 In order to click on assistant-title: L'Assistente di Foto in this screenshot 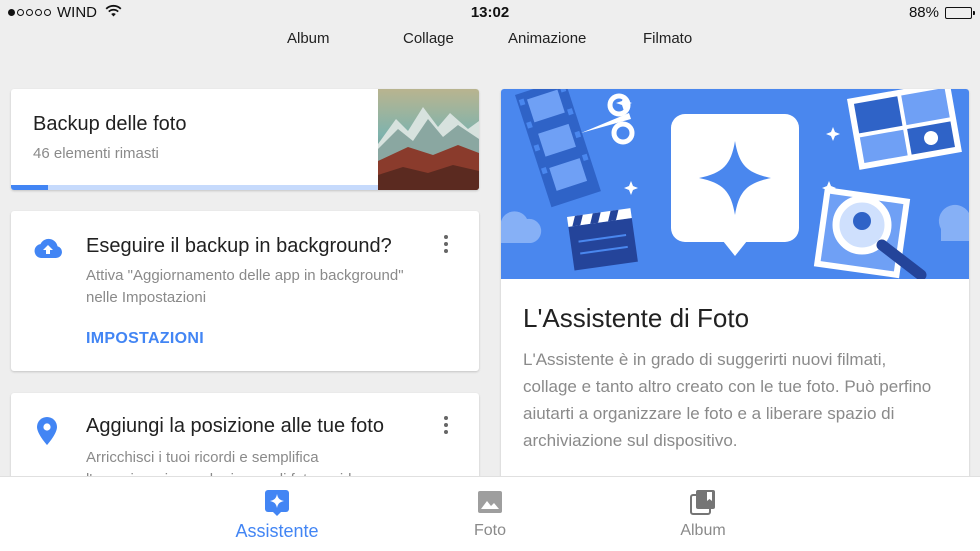, I will do `click(636, 318)`.